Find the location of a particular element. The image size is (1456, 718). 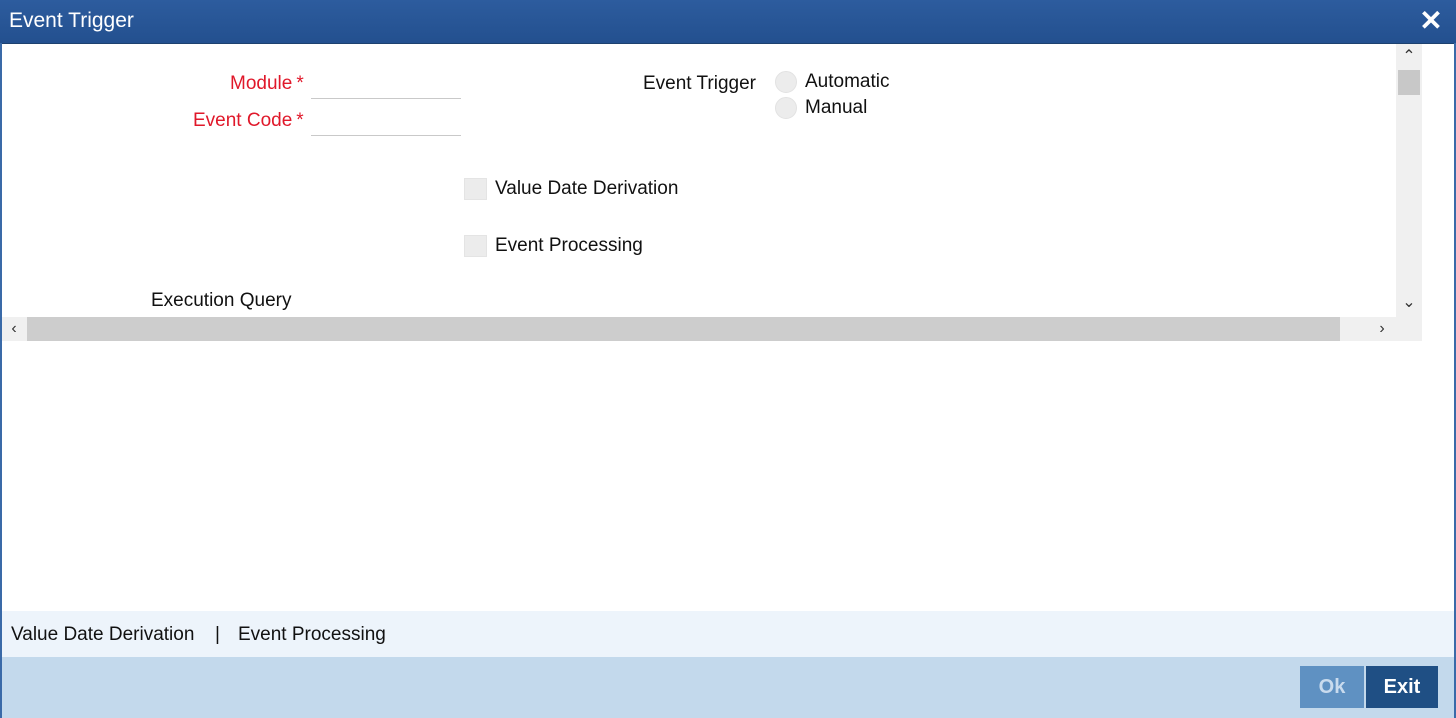

window-title: Event Trigger is located at coordinates (71, 20).